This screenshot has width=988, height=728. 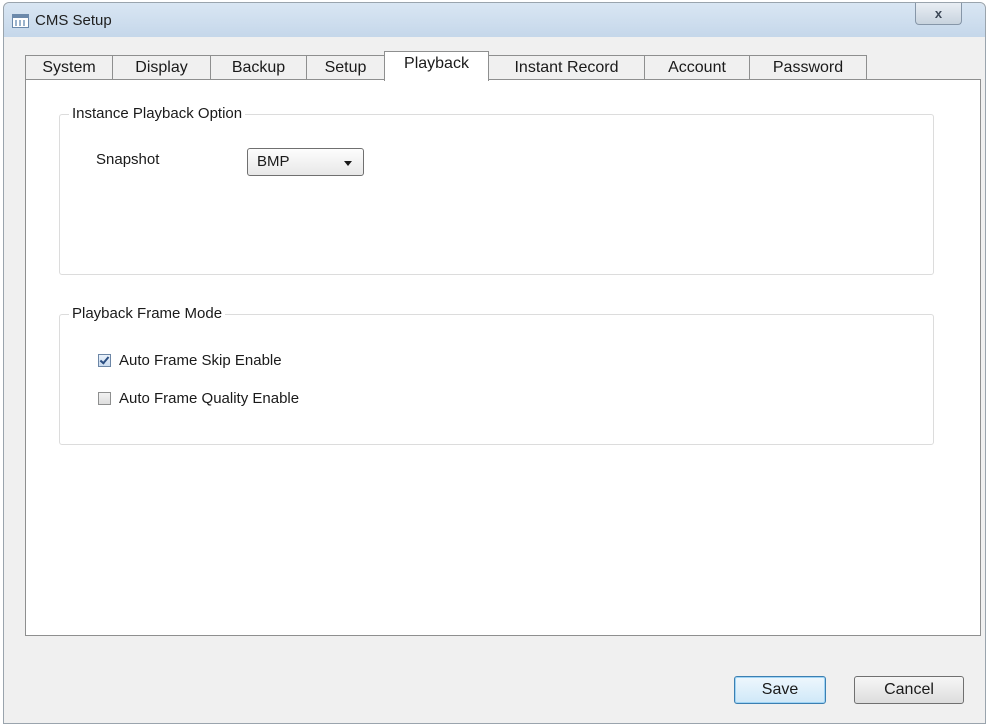 What do you see at coordinates (697, 67) in the screenshot?
I see `tab-account: Account` at bounding box center [697, 67].